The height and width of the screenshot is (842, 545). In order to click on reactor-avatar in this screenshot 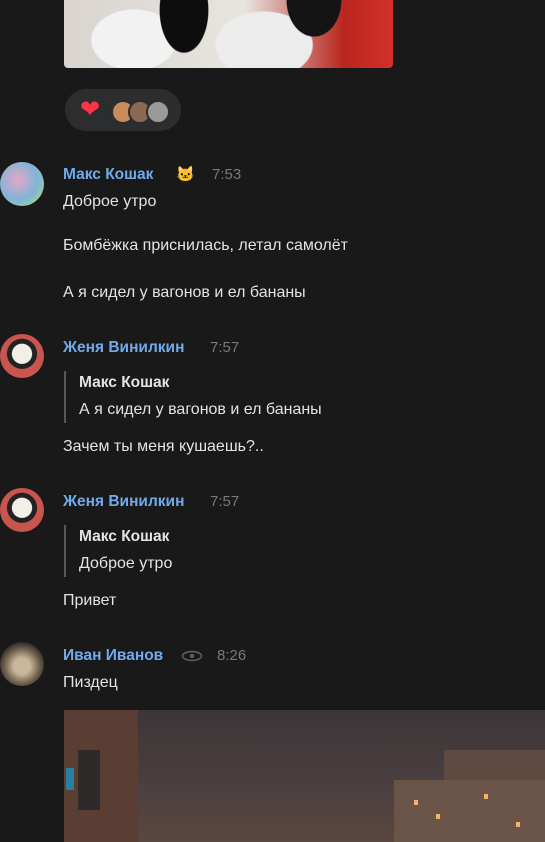, I will do `click(158, 112)`.